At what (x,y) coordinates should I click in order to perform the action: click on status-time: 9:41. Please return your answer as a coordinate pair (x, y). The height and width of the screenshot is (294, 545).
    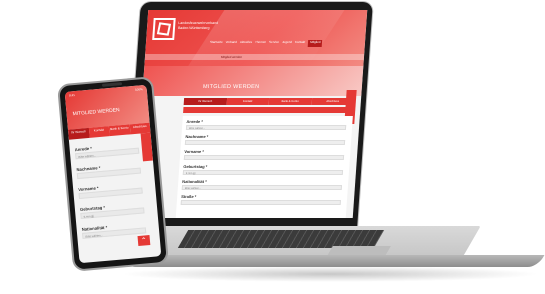
    Looking at the image, I should click on (71, 95).